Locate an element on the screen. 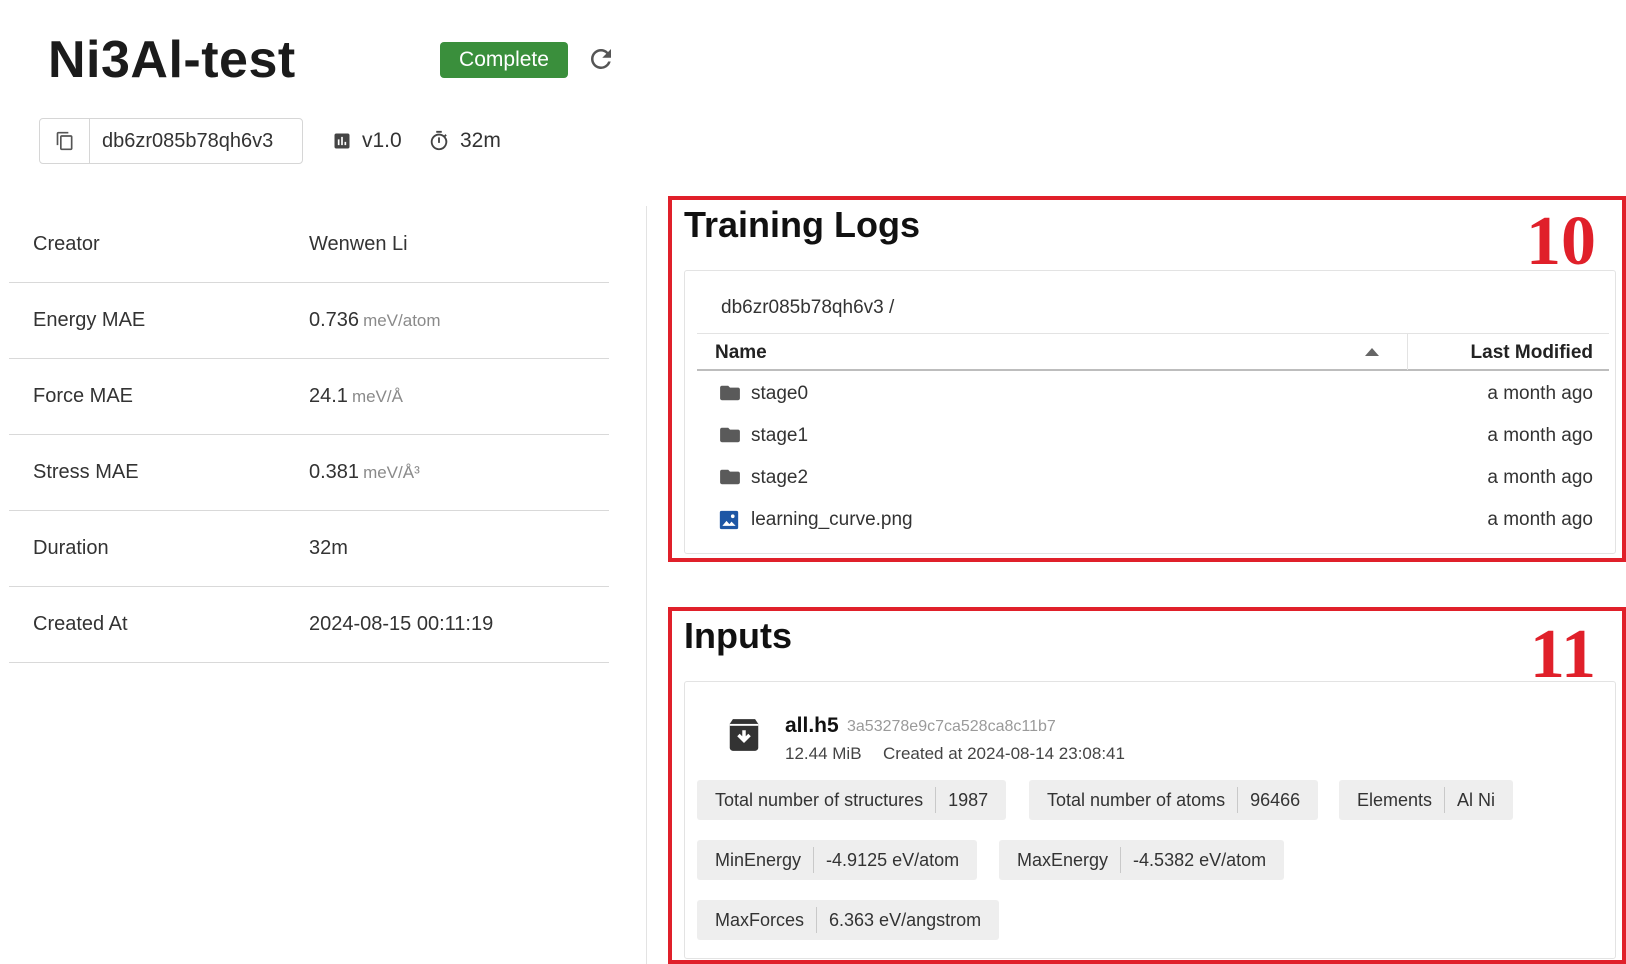 The image size is (1626, 964). model-id: db6zr085b78qh6v3 is located at coordinates (188, 140).